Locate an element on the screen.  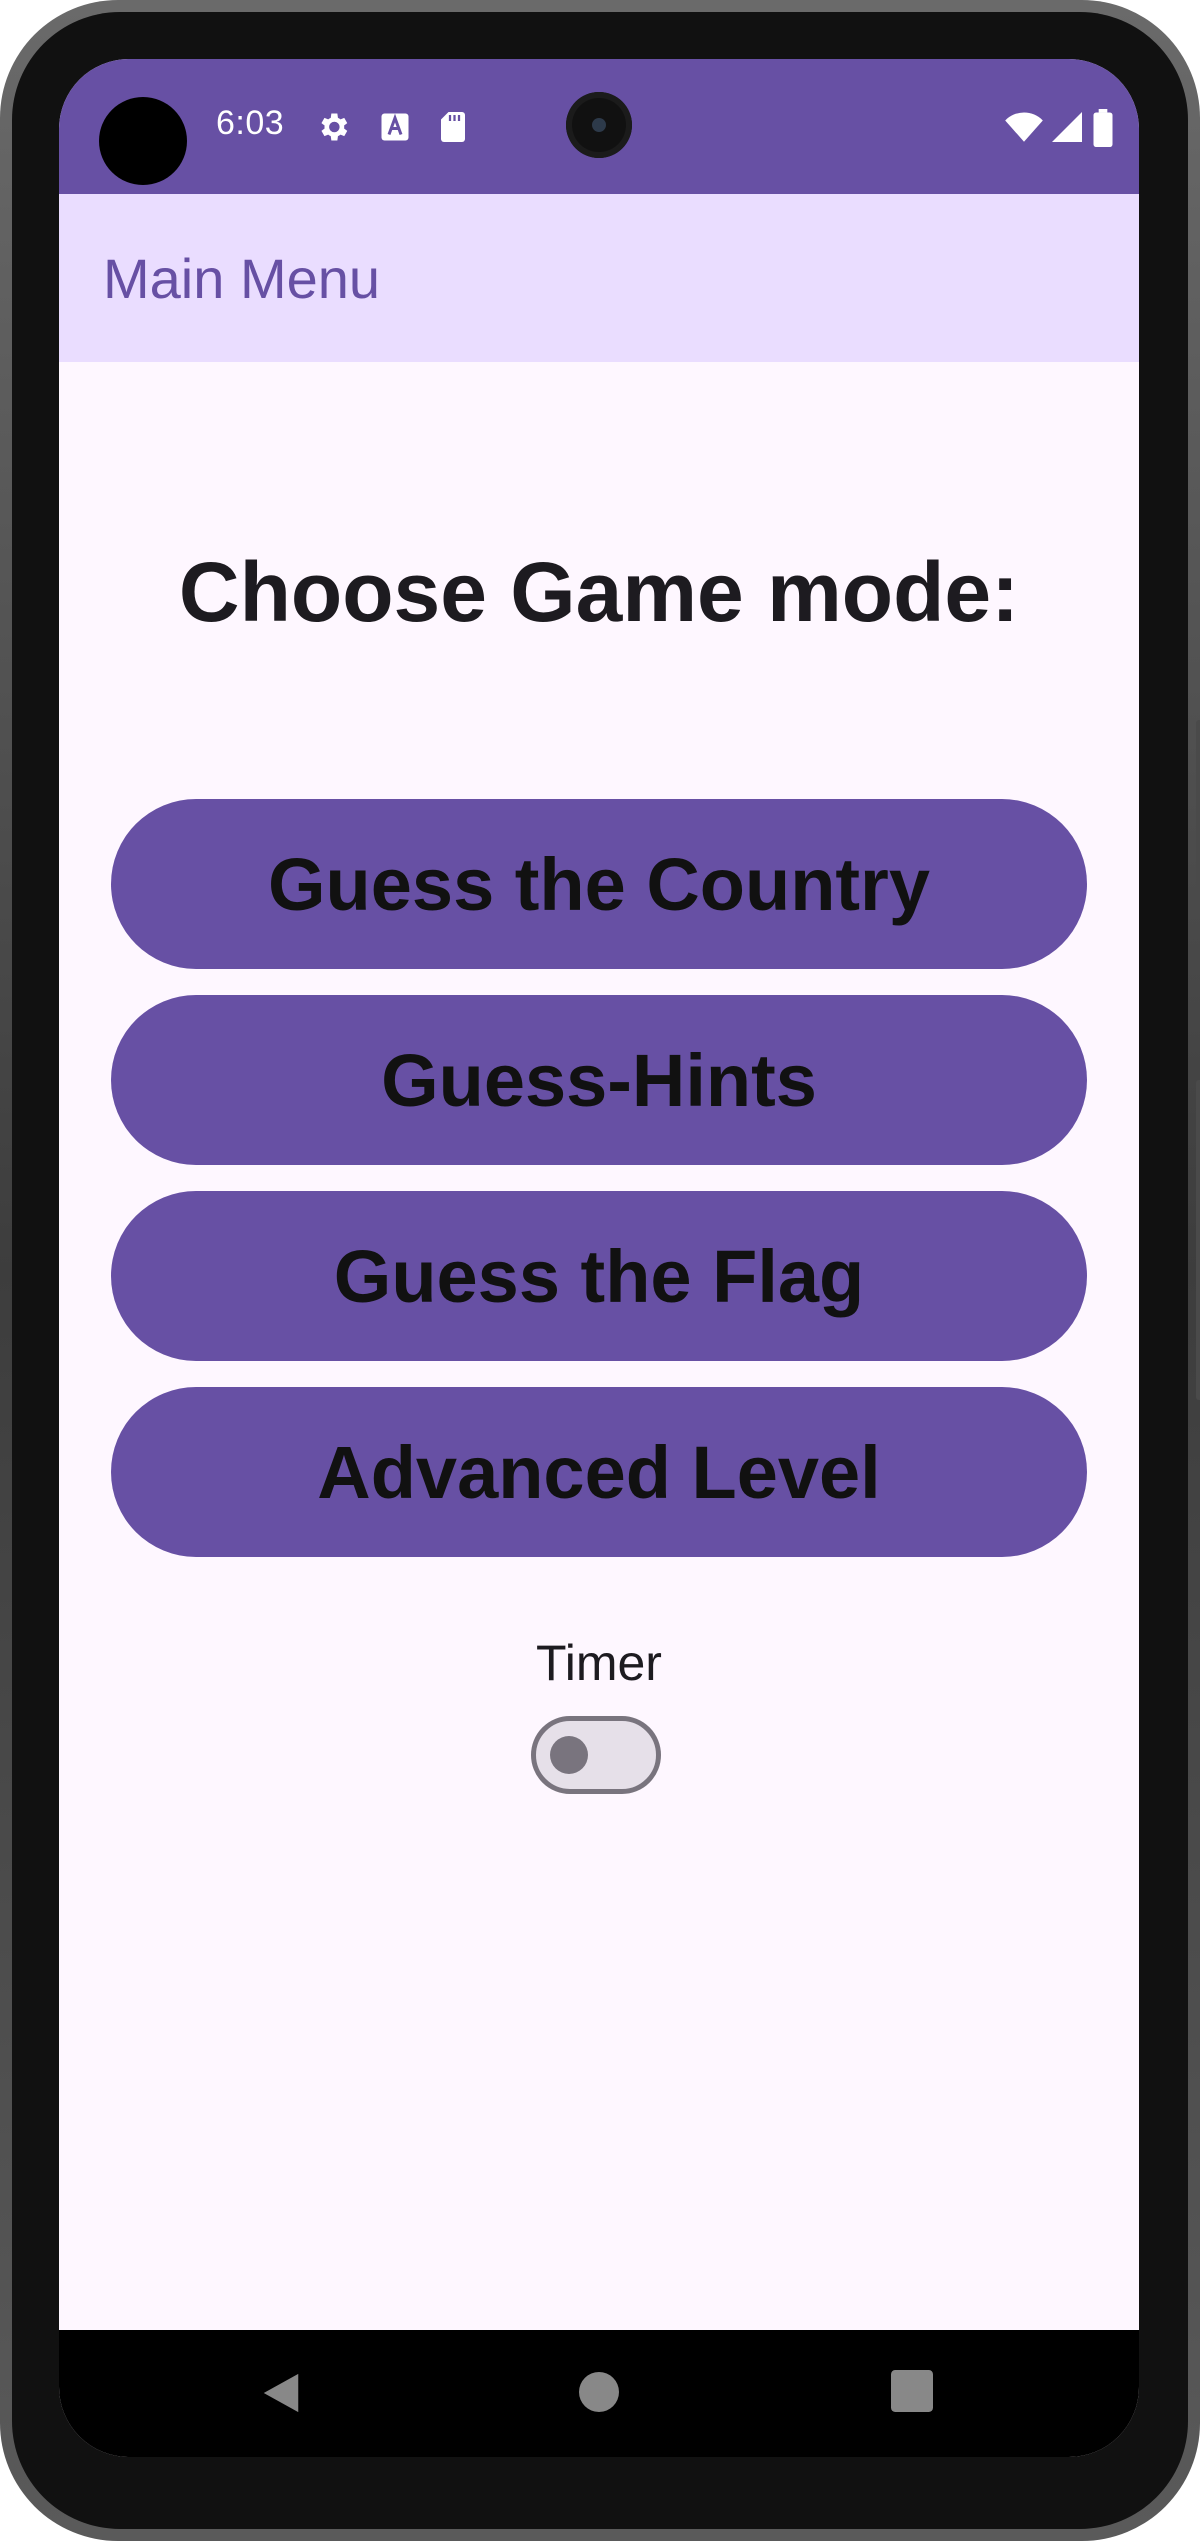
advanced-level-button: Advanced Level is located at coordinates (599, 1472).